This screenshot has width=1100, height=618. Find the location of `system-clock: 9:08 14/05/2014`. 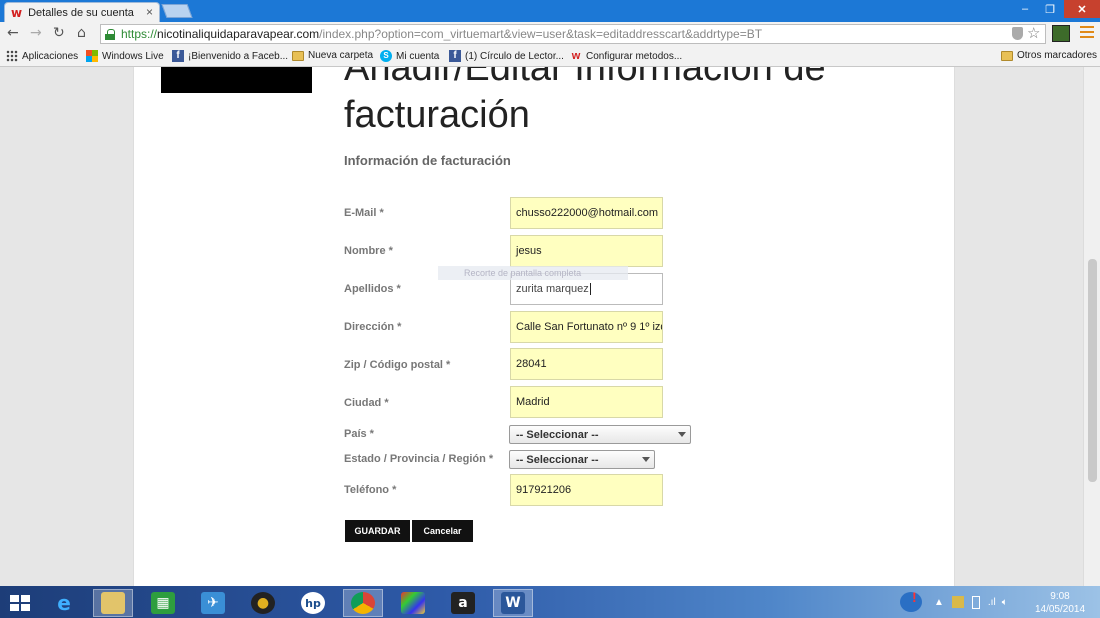

system-clock: 9:08 14/05/2014 is located at coordinates (1060, 603).